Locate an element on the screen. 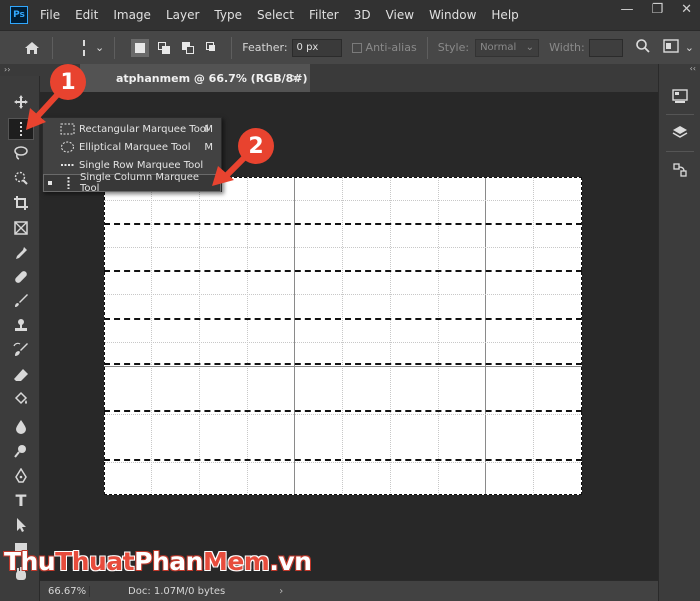 This screenshot has width=700, height=601. add-to-selection-button is located at coordinates (164, 48).